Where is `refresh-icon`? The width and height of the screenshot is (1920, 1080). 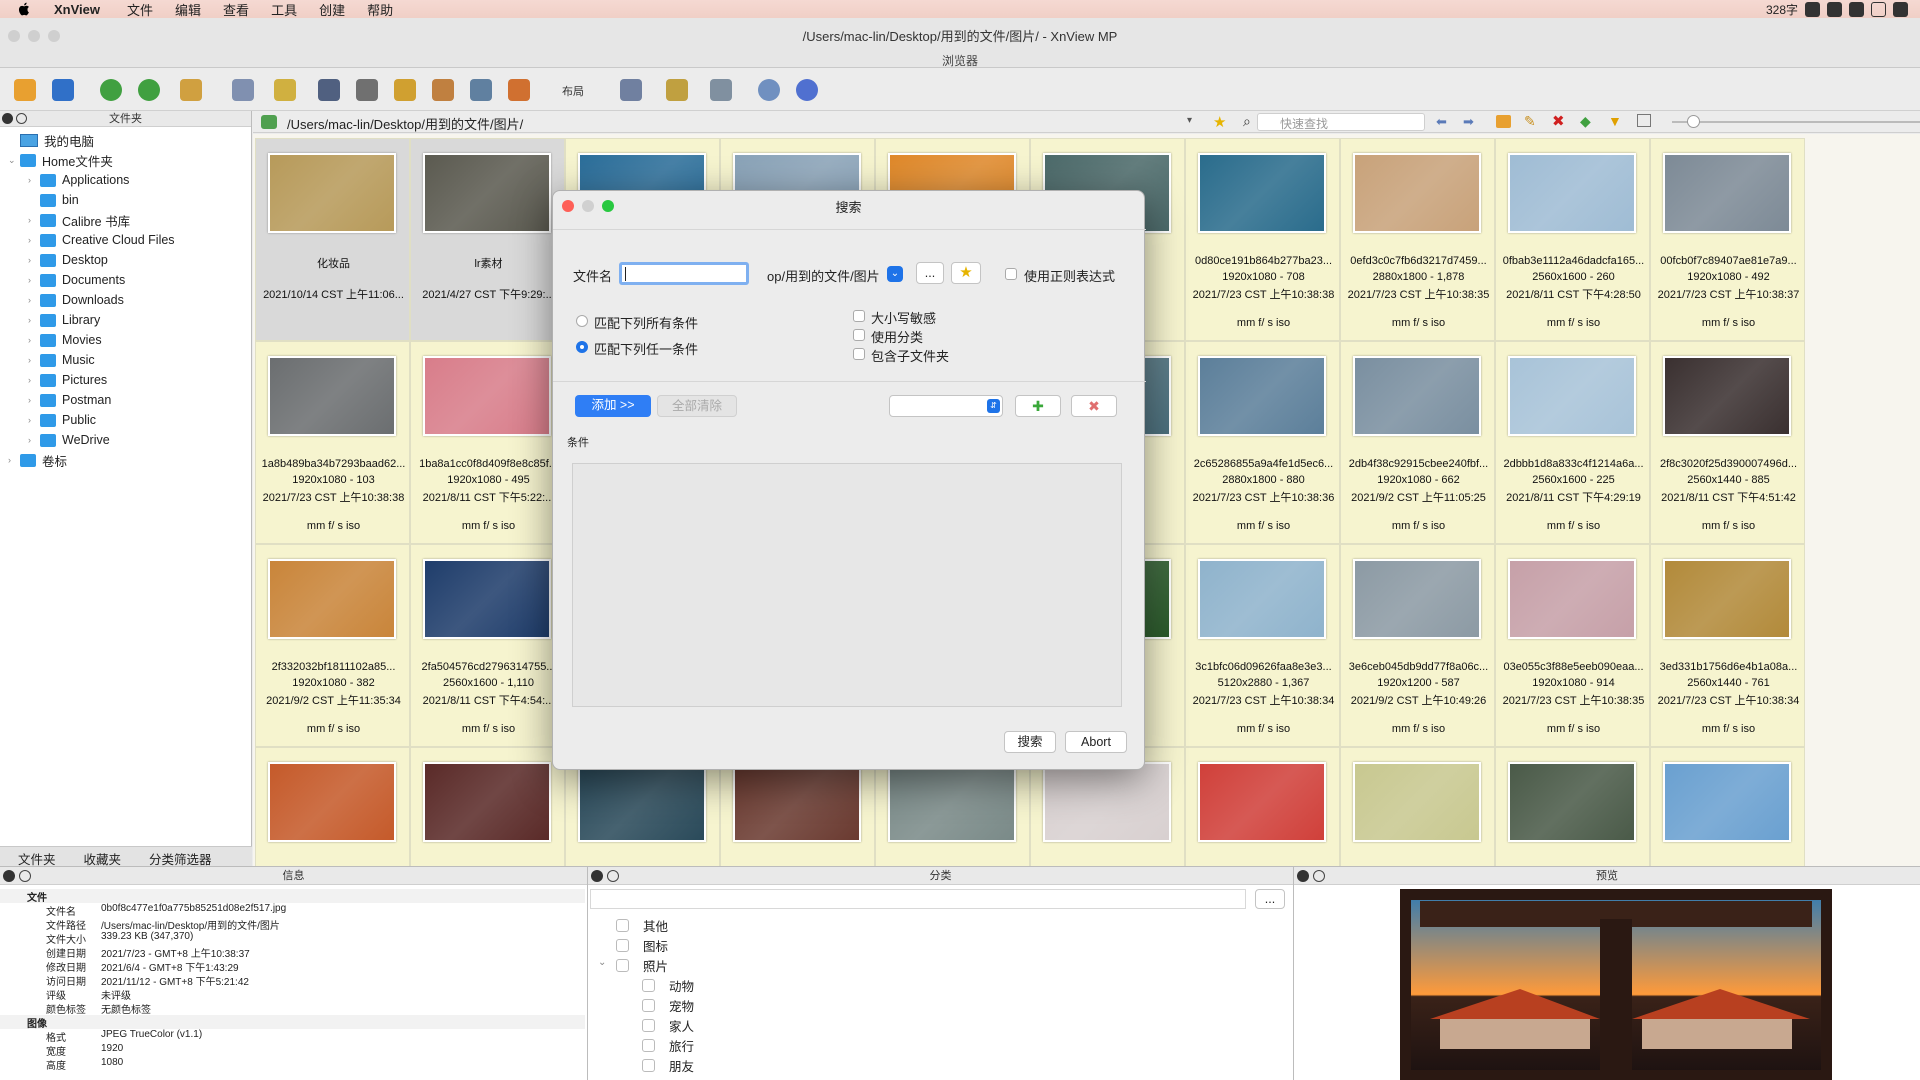 refresh-icon is located at coordinates (111, 90).